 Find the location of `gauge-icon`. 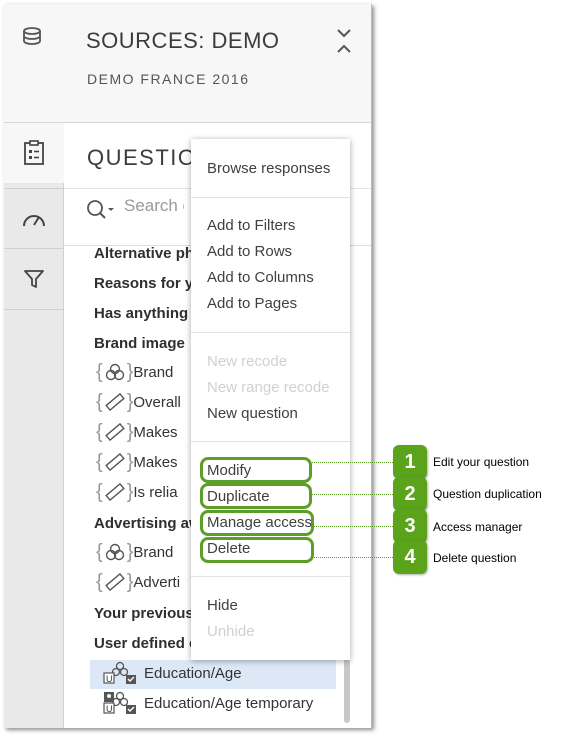

gauge-icon is located at coordinates (33, 221).